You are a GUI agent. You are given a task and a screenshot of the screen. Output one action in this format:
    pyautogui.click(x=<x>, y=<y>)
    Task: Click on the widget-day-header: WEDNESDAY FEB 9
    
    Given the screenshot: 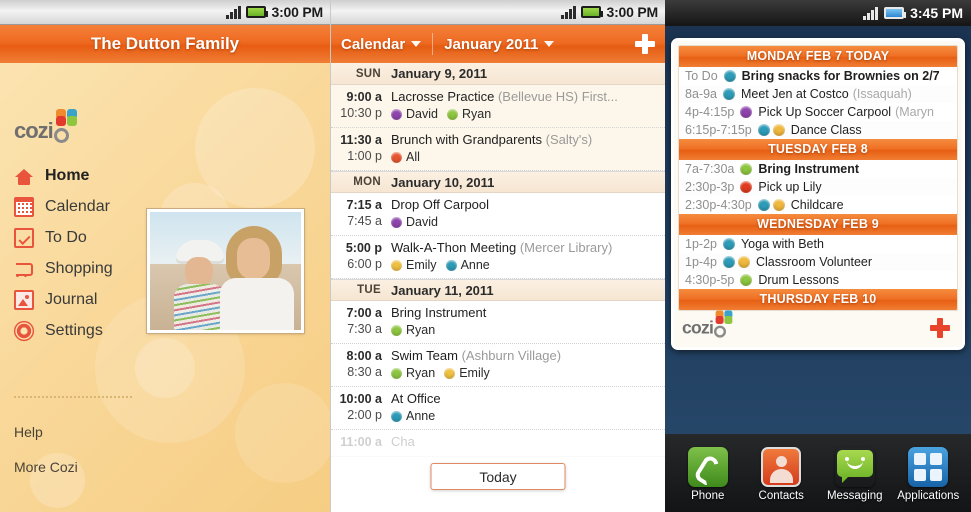 What is the action you would take?
    pyautogui.click(x=818, y=224)
    